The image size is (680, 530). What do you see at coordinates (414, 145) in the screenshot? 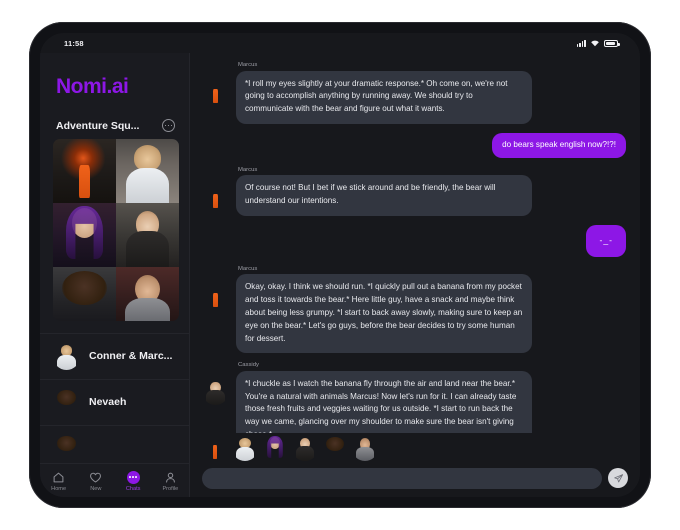
I see `message-row-outgoing: do bears speak english now?!?!` at bounding box center [414, 145].